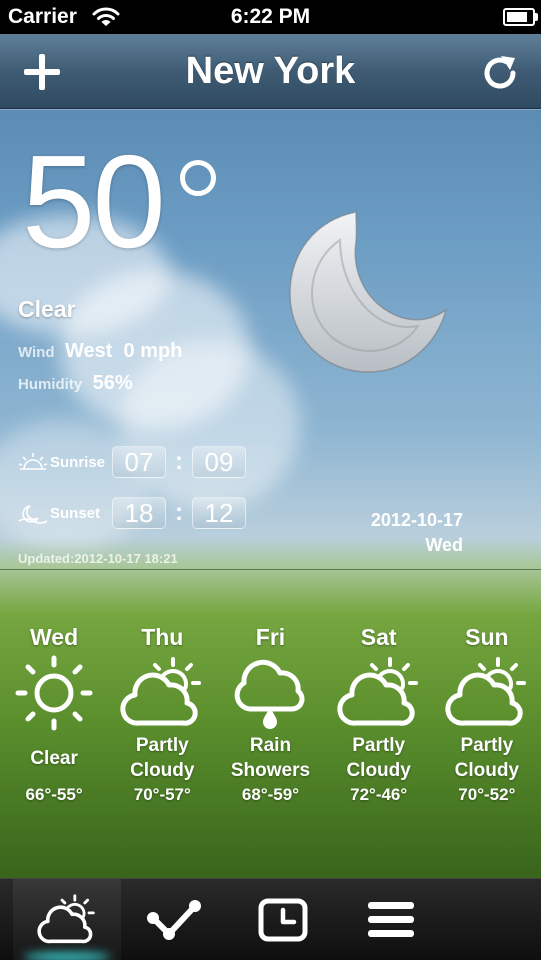 This screenshot has height=960, width=541. What do you see at coordinates (112, 383) in the screenshot?
I see `humidity-value: 56%` at bounding box center [112, 383].